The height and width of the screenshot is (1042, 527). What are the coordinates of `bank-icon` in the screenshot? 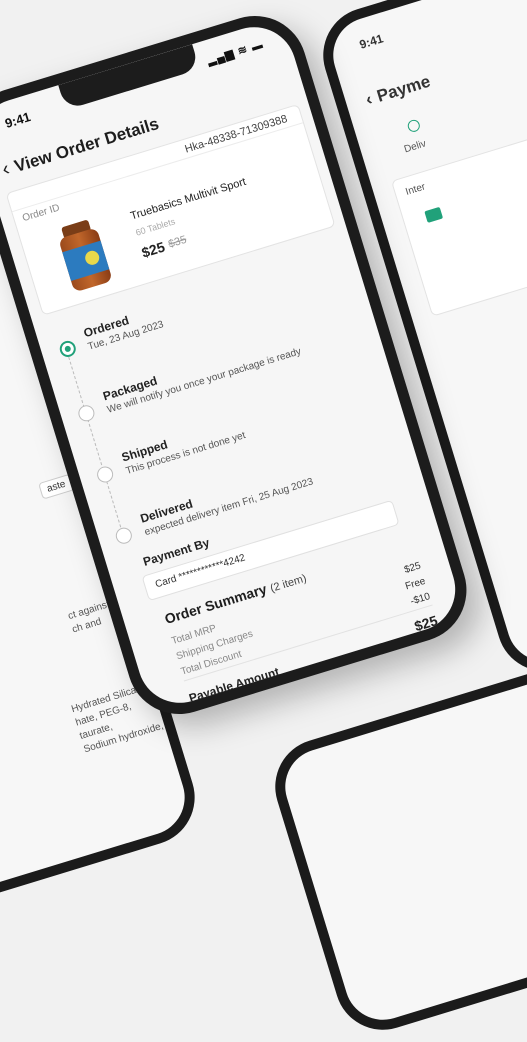 It's located at (434, 214).